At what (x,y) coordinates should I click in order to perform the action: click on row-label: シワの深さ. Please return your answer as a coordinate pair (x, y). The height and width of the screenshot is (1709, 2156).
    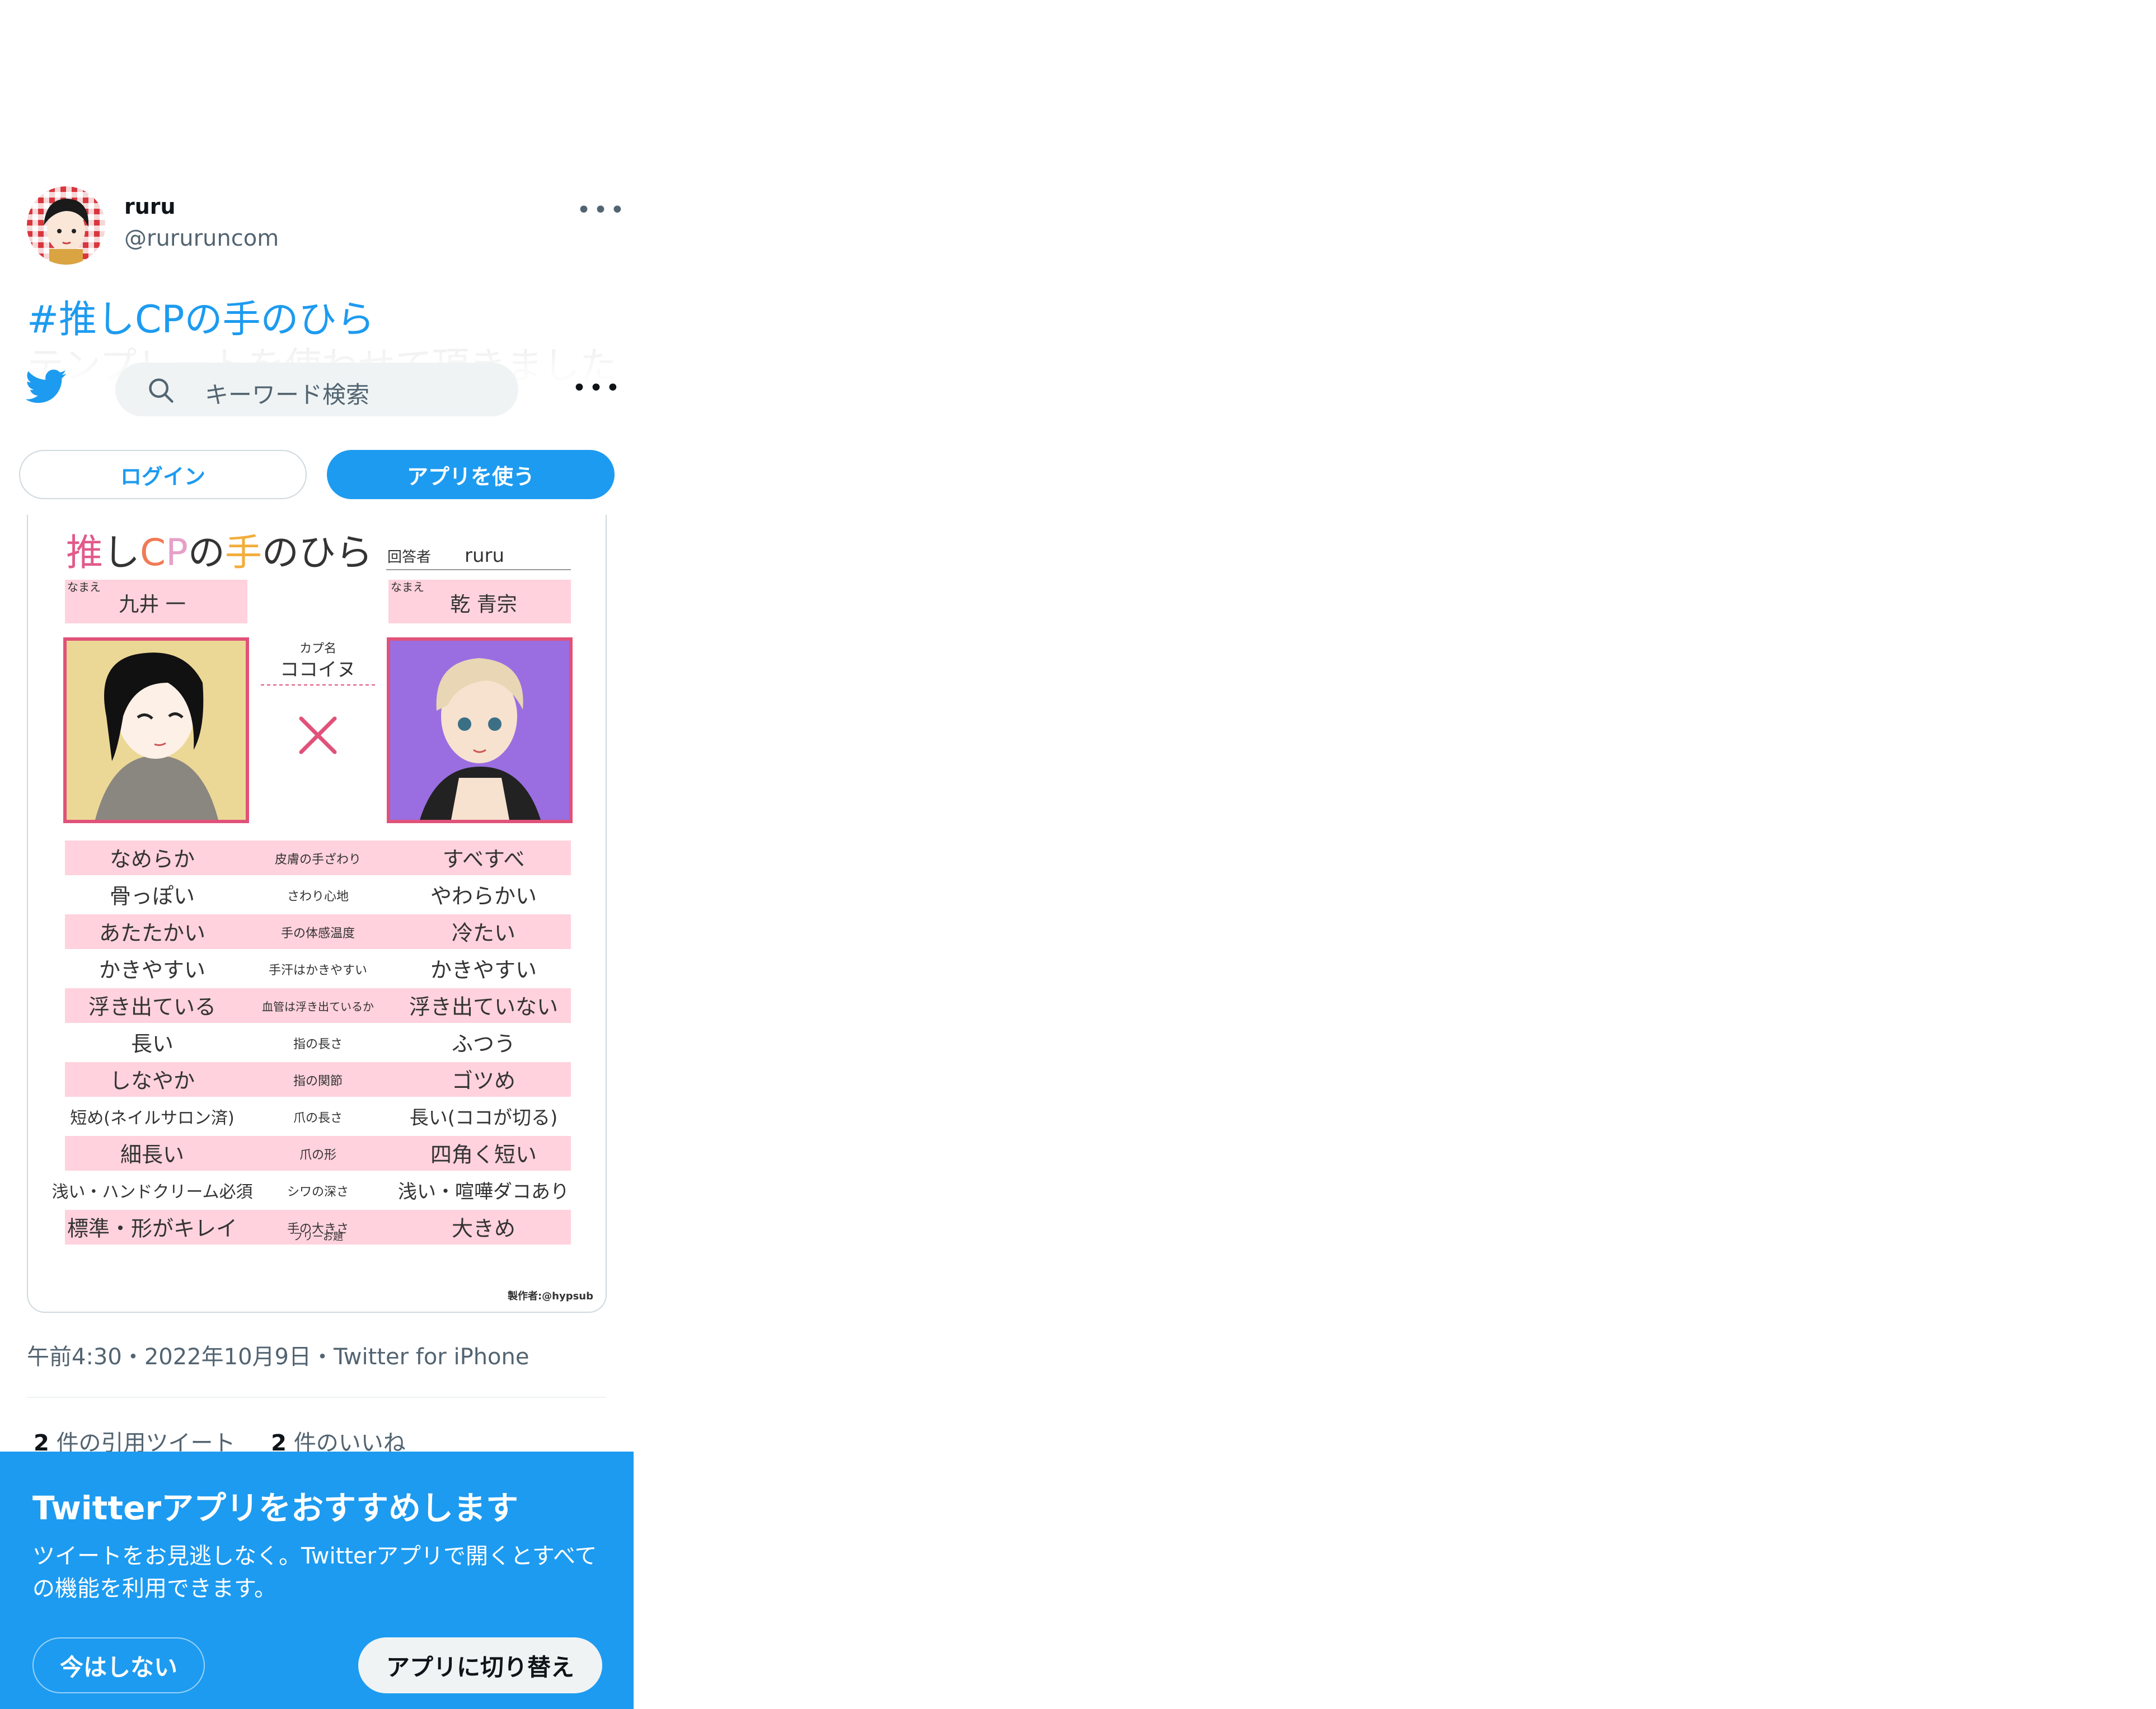
    Looking at the image, I should click on (318, 1192).